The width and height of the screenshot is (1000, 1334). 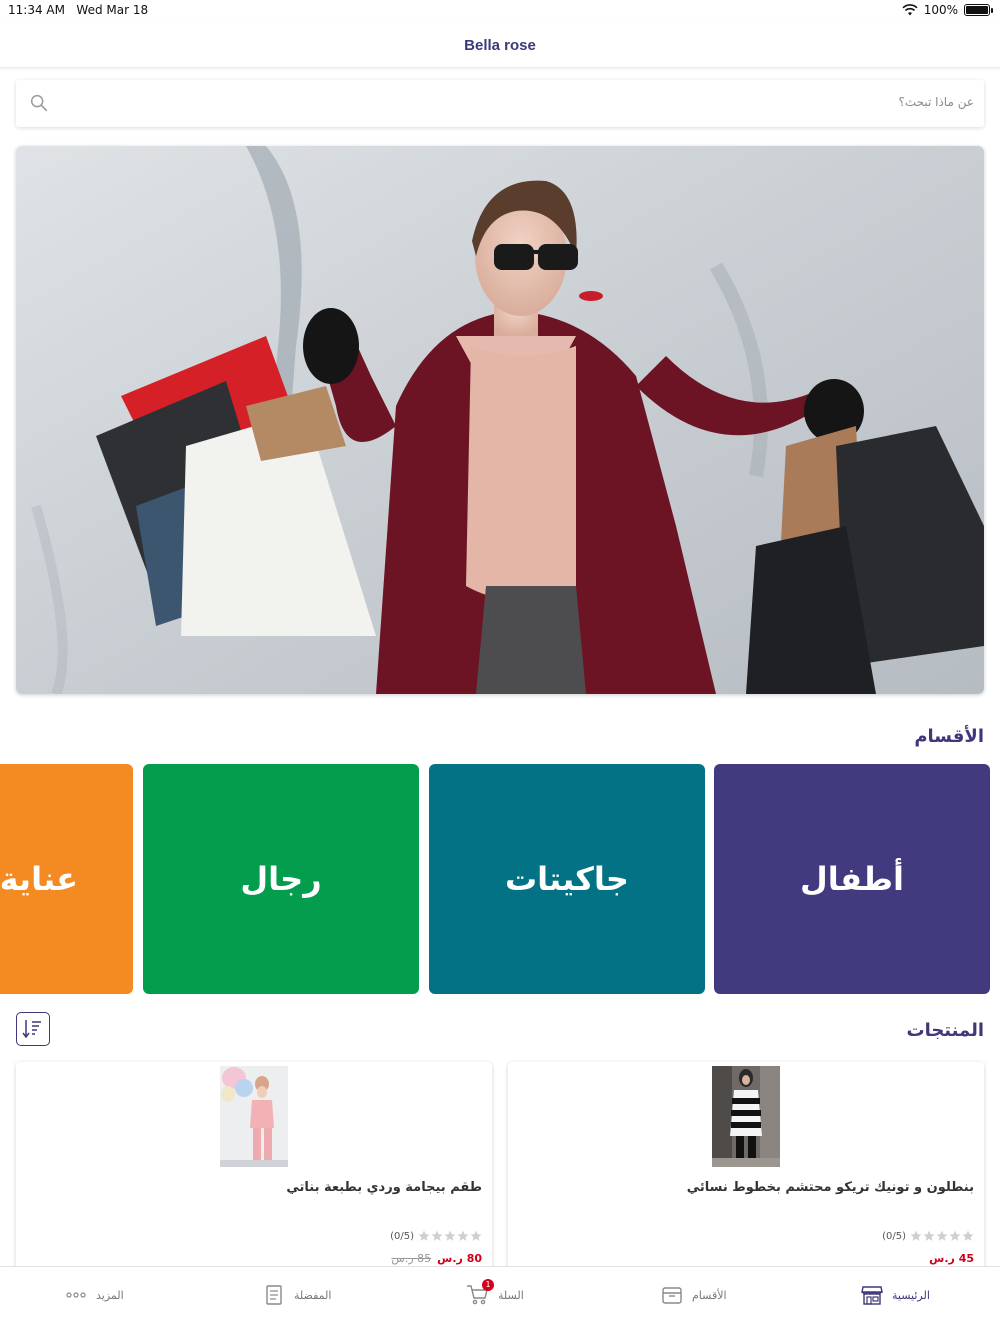 I want to click on category-label: أطفال, so click(x=852, y=879).